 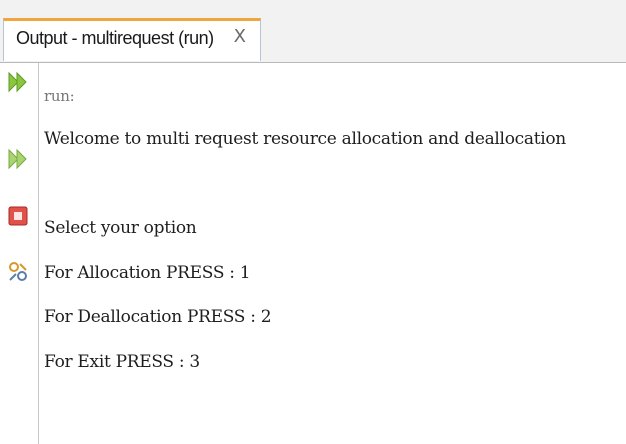 What do you see at coordinates (122, 362) in the screenshot?
I see `output-line: For Exit PRESS : 3` at bounding box center [122, 362].